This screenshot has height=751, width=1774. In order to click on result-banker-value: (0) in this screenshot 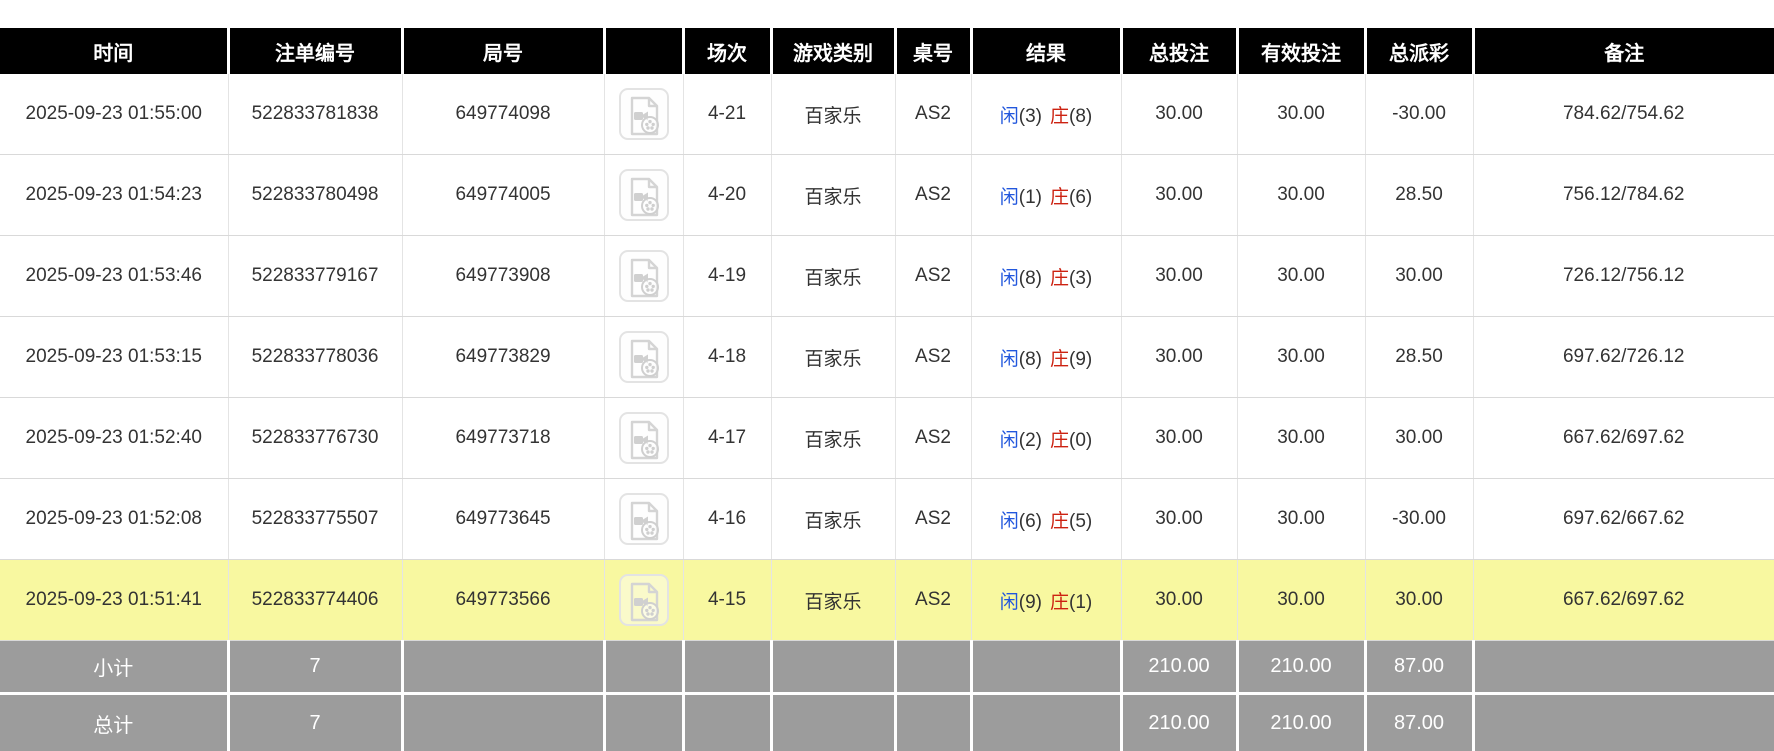, I will do `click(1080, 440)`.